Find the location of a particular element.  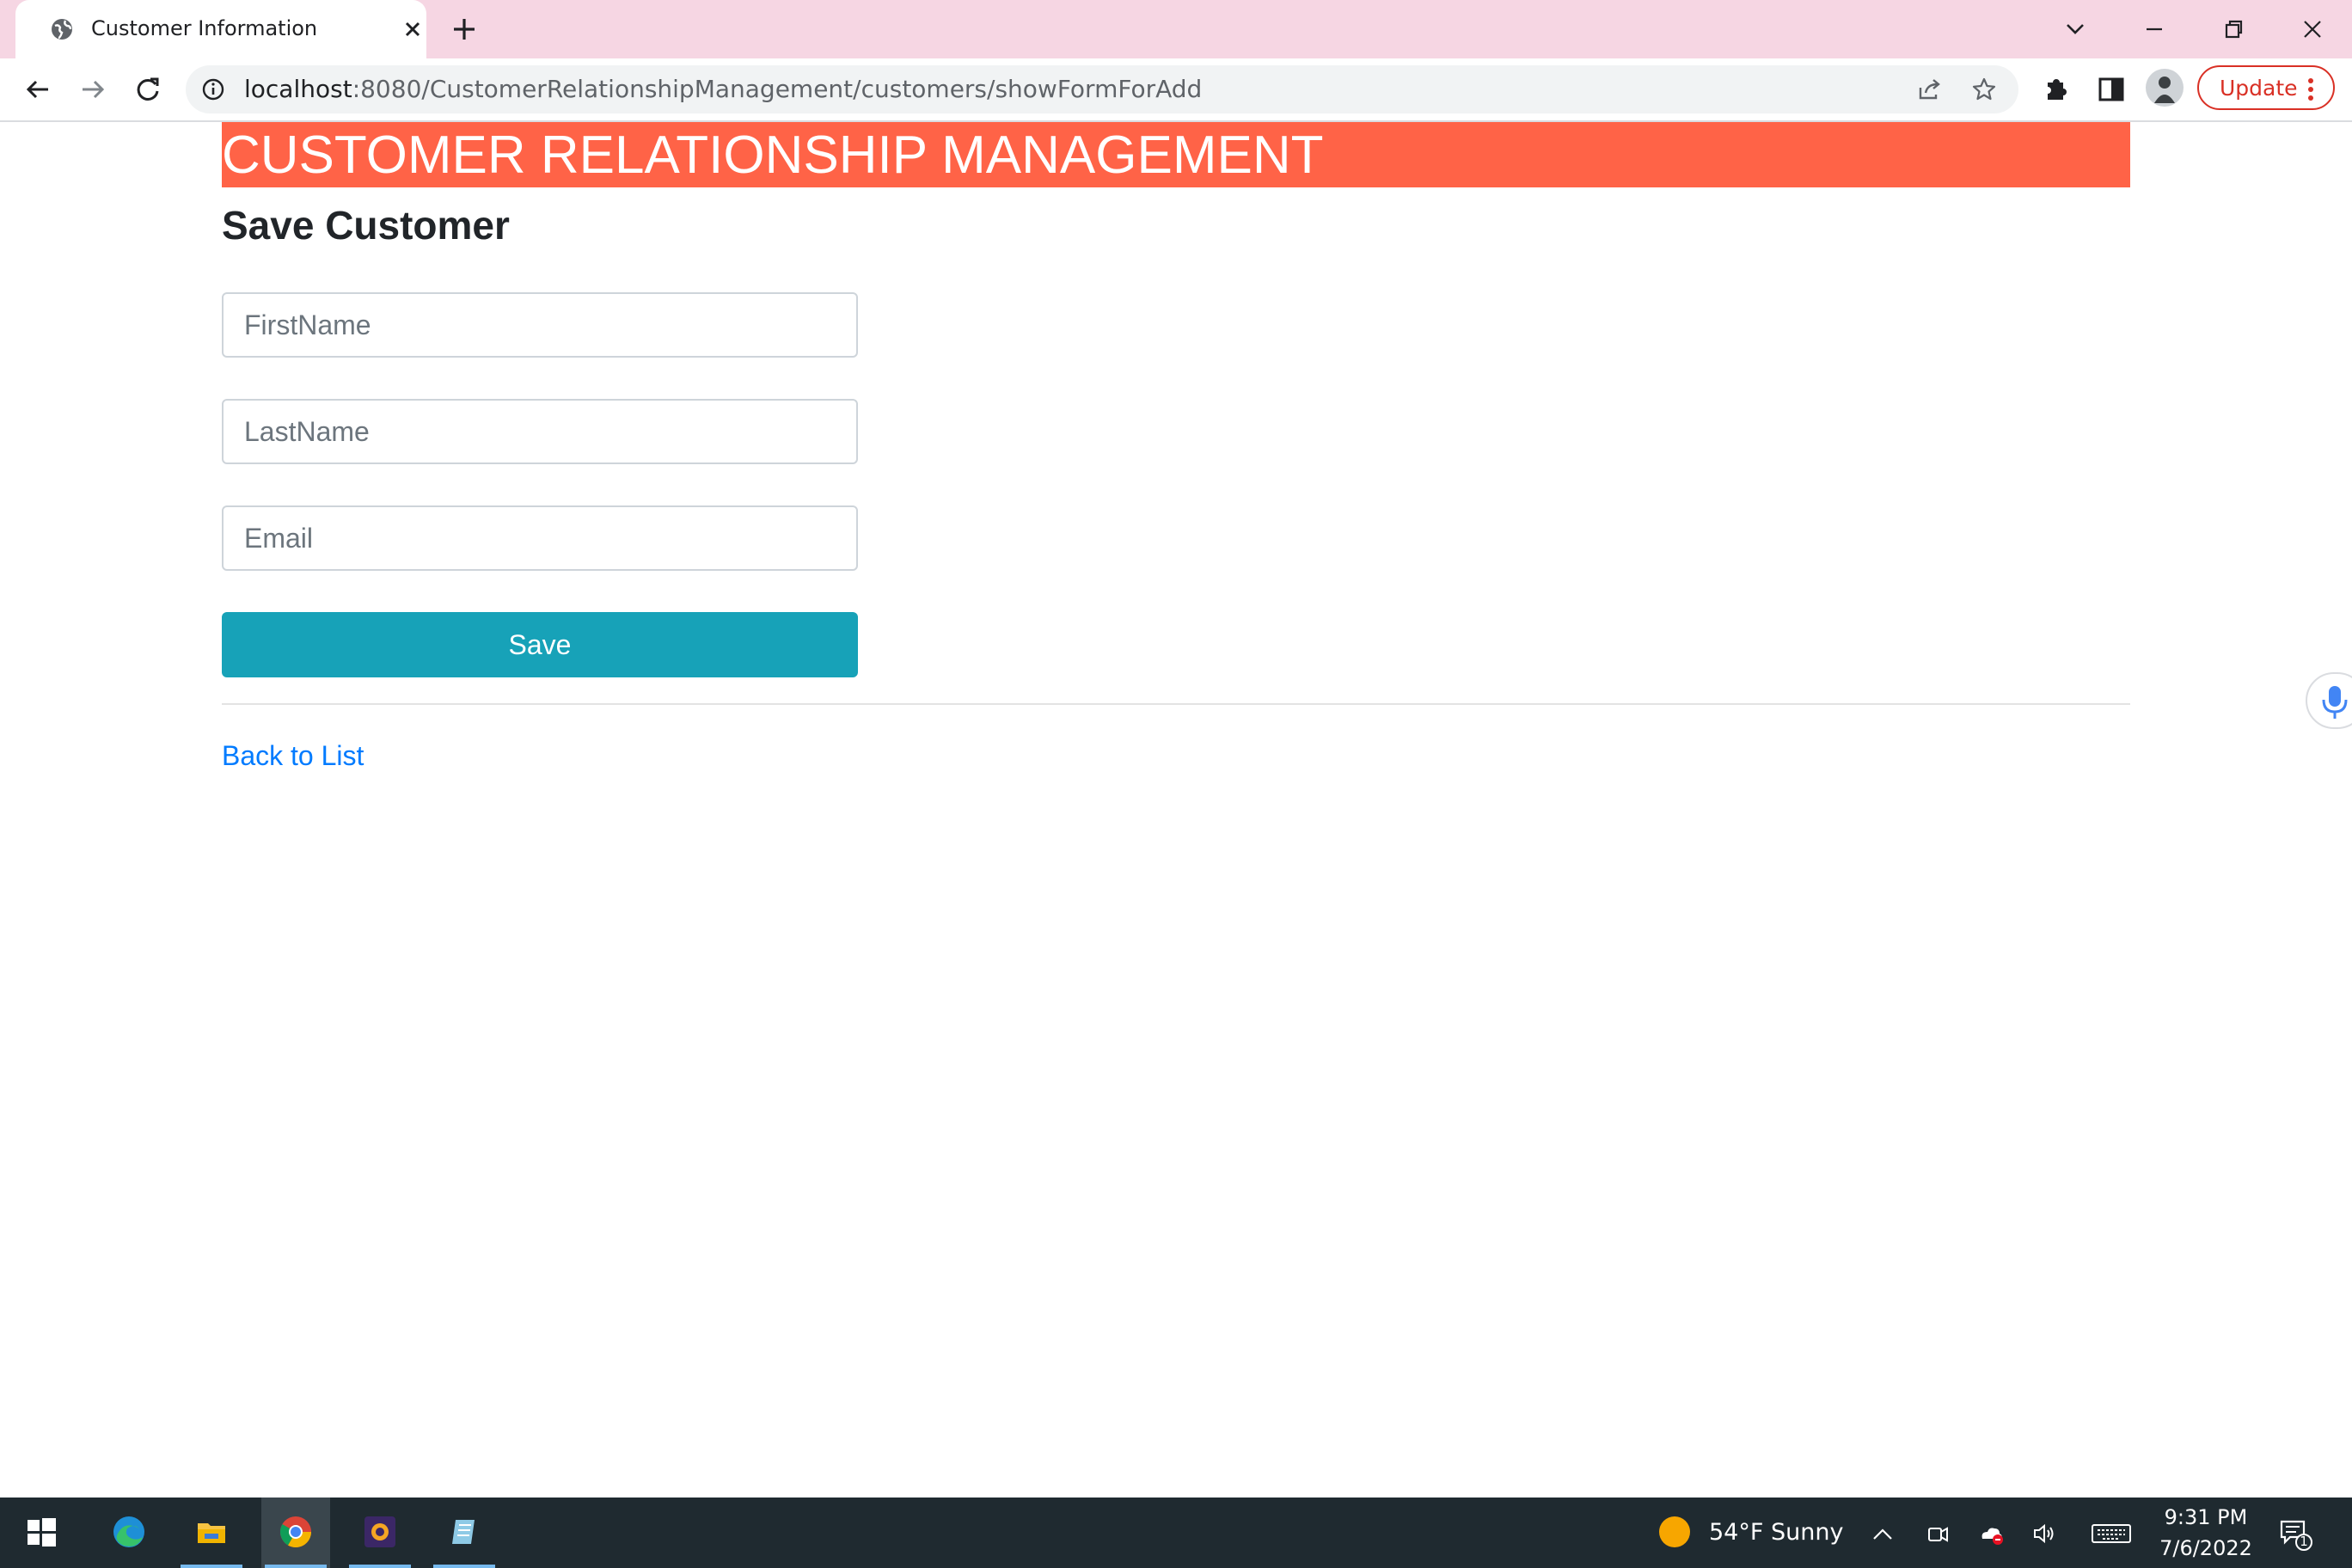

tab-strip: Customer Information is located at coordinates (1176, 29).